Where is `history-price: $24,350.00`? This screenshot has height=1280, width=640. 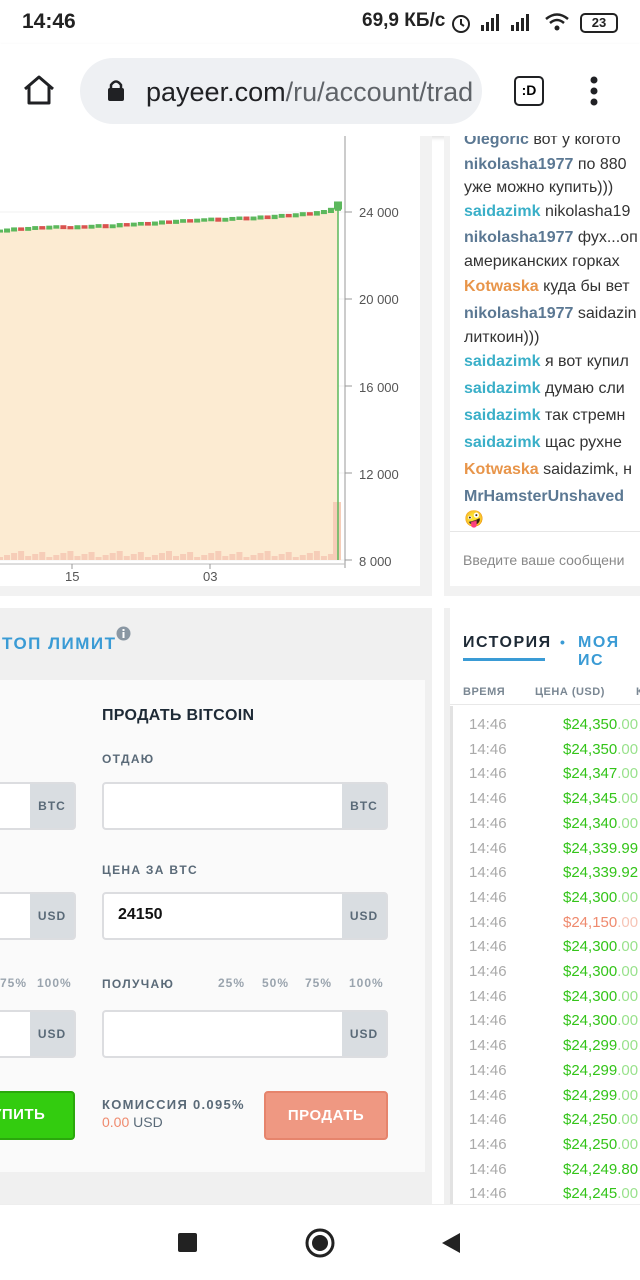 history-price: $24,350.00 is located at coordinates (601, 749).